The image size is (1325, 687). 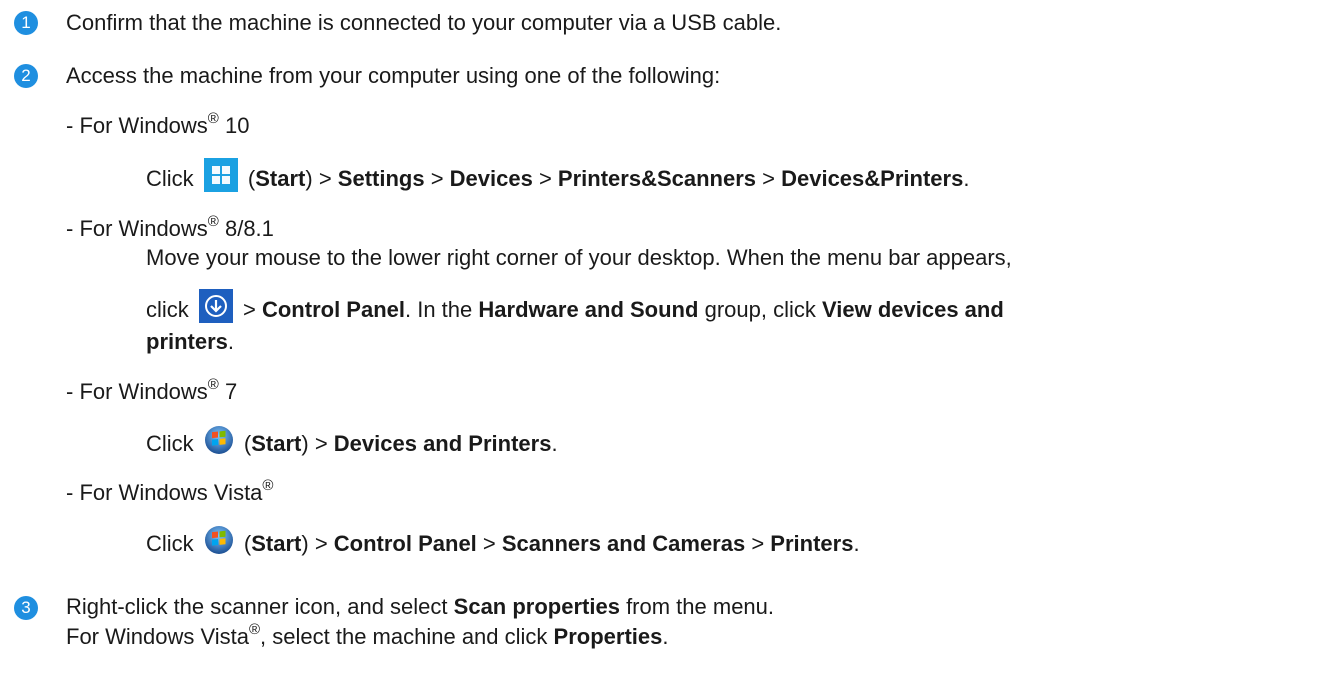 I want to click on win8-heading: - For Windows® 8/8.1, so click(x=170, y=226).